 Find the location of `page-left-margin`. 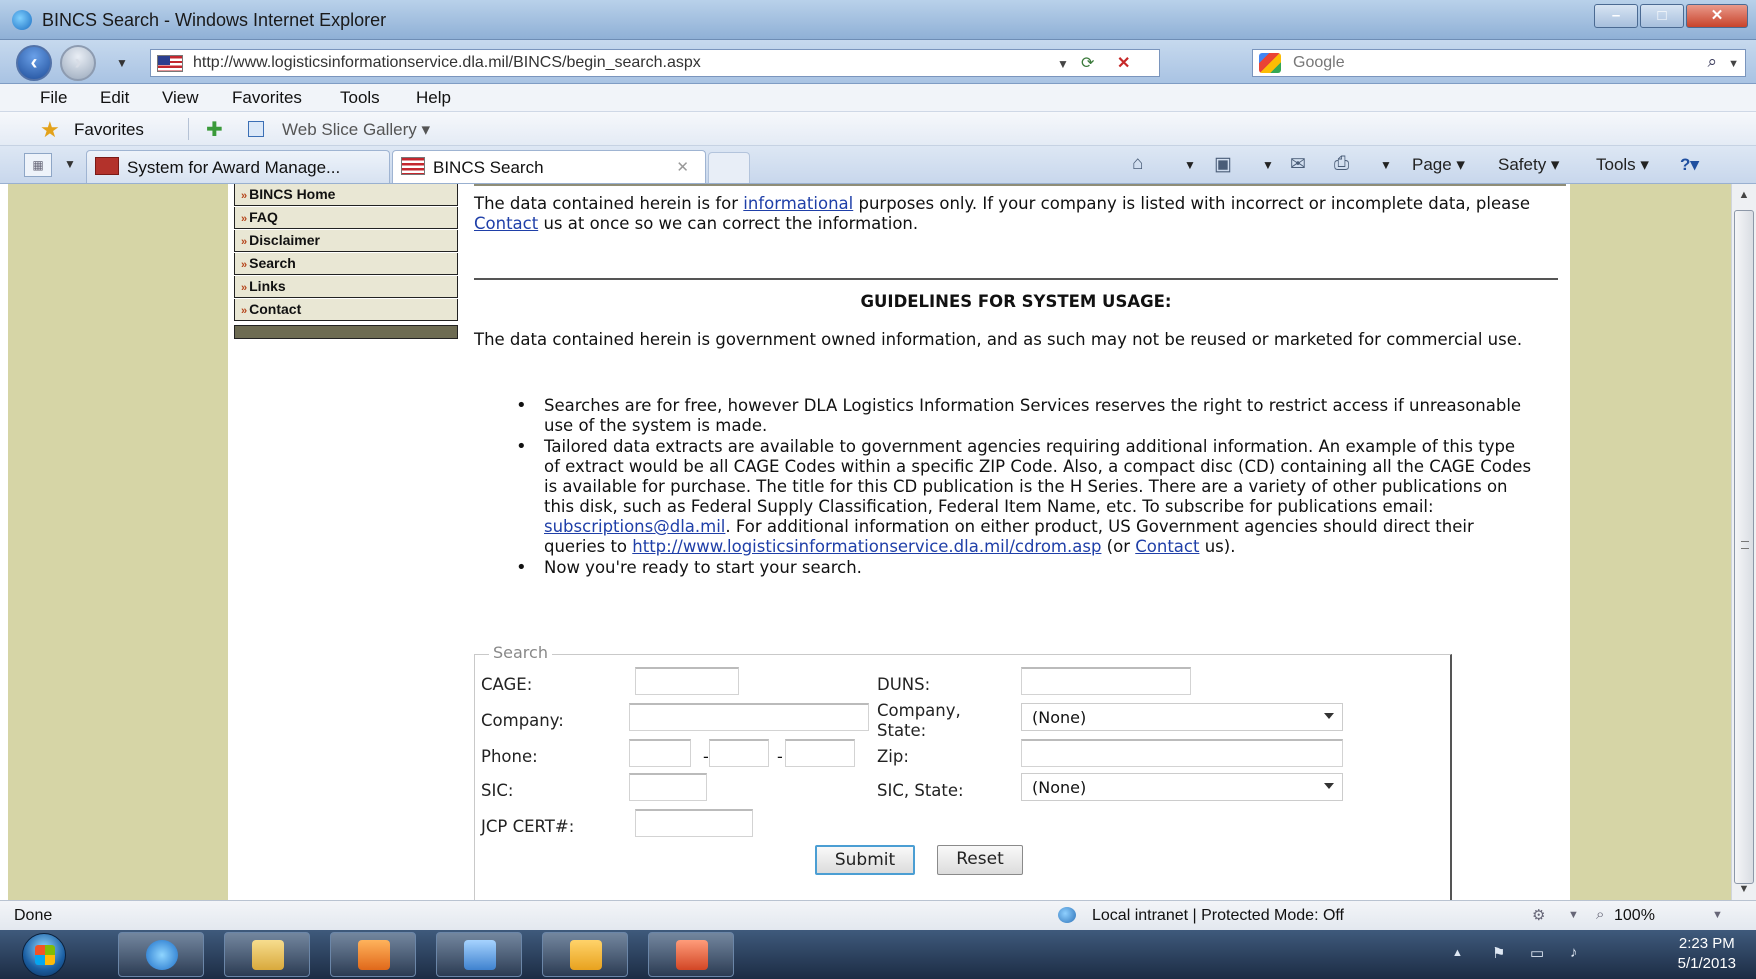

page-left-margin is located at coordinates (118, 542).